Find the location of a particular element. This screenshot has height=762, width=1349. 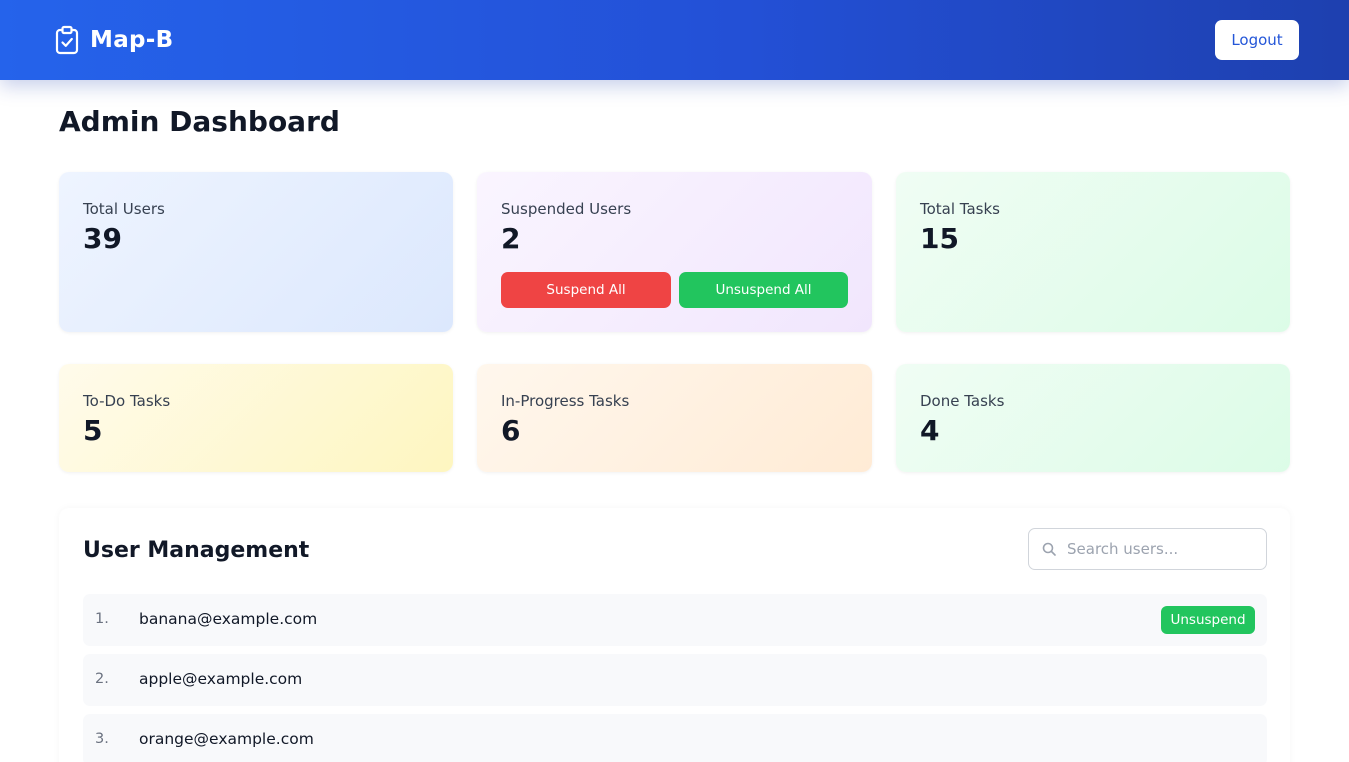

user-row: 3. orange@example.com is located at coordinates (675, 738).